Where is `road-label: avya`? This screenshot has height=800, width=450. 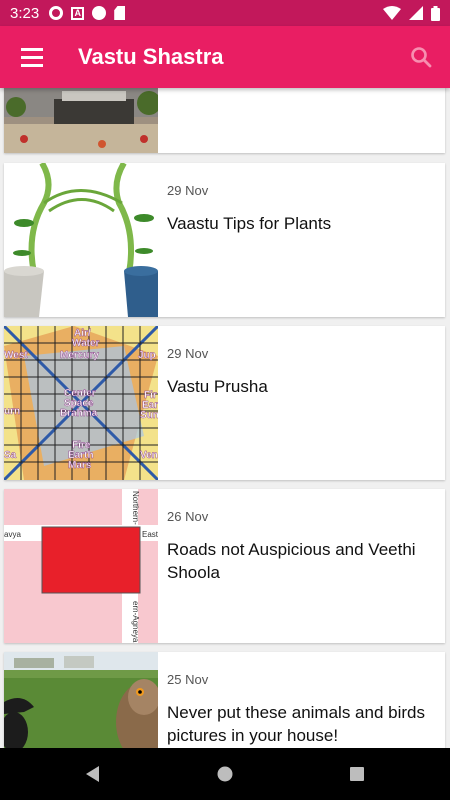 road-label: avya is located at coordinates (12, 534).